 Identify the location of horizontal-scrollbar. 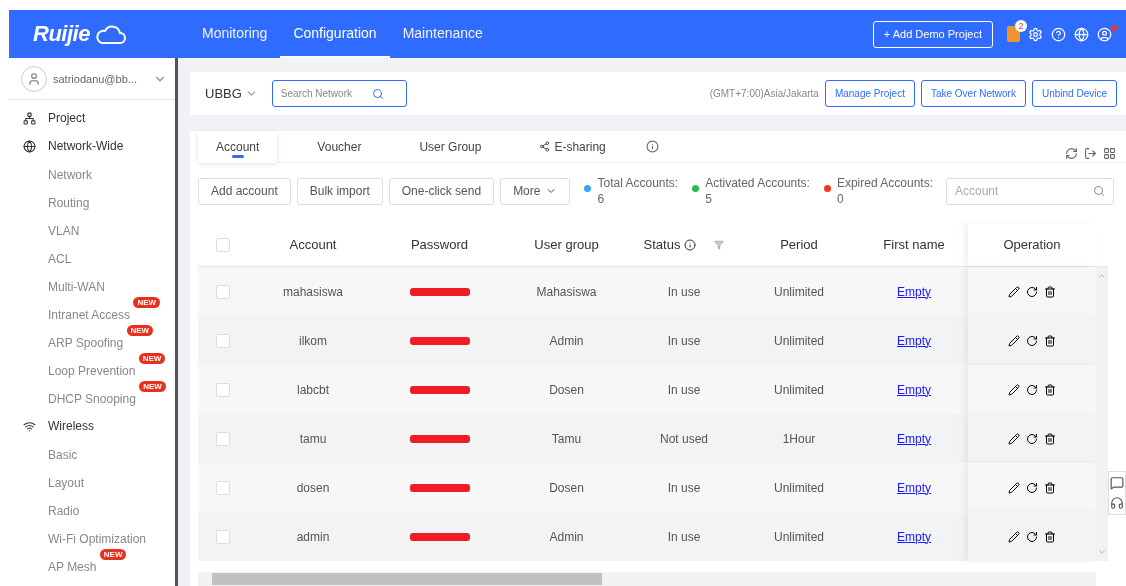
(647, 579).